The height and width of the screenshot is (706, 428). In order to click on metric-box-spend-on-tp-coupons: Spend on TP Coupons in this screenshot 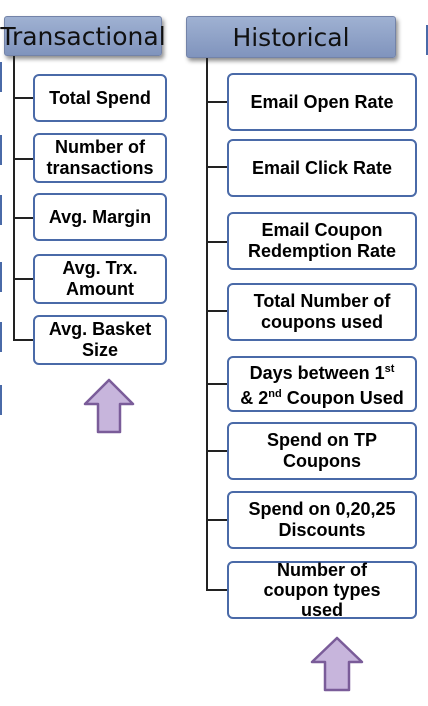, I will do `click(322, 451)`.